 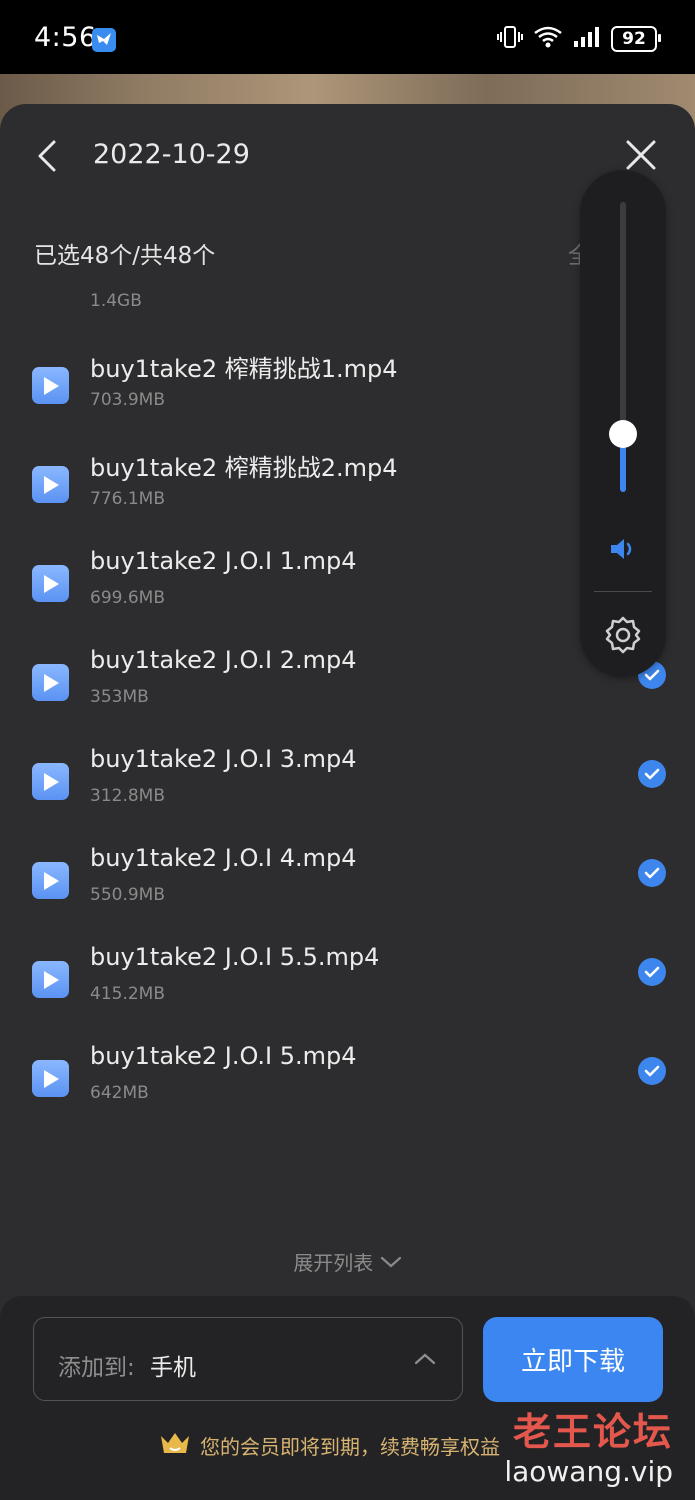 What do you see at coordinates (127, 895) in the screenshot?
I see `file-size: 550.9MB` at bounding box center [127, 895].